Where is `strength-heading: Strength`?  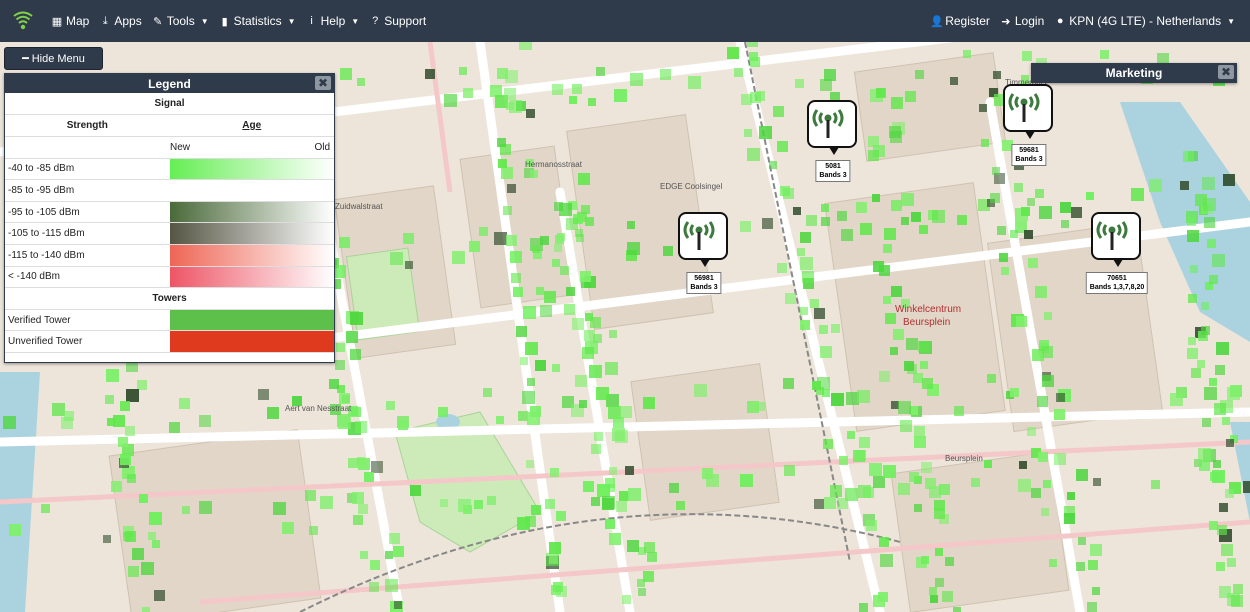
strength-heading: Strength is located at coordinates (87, 125).